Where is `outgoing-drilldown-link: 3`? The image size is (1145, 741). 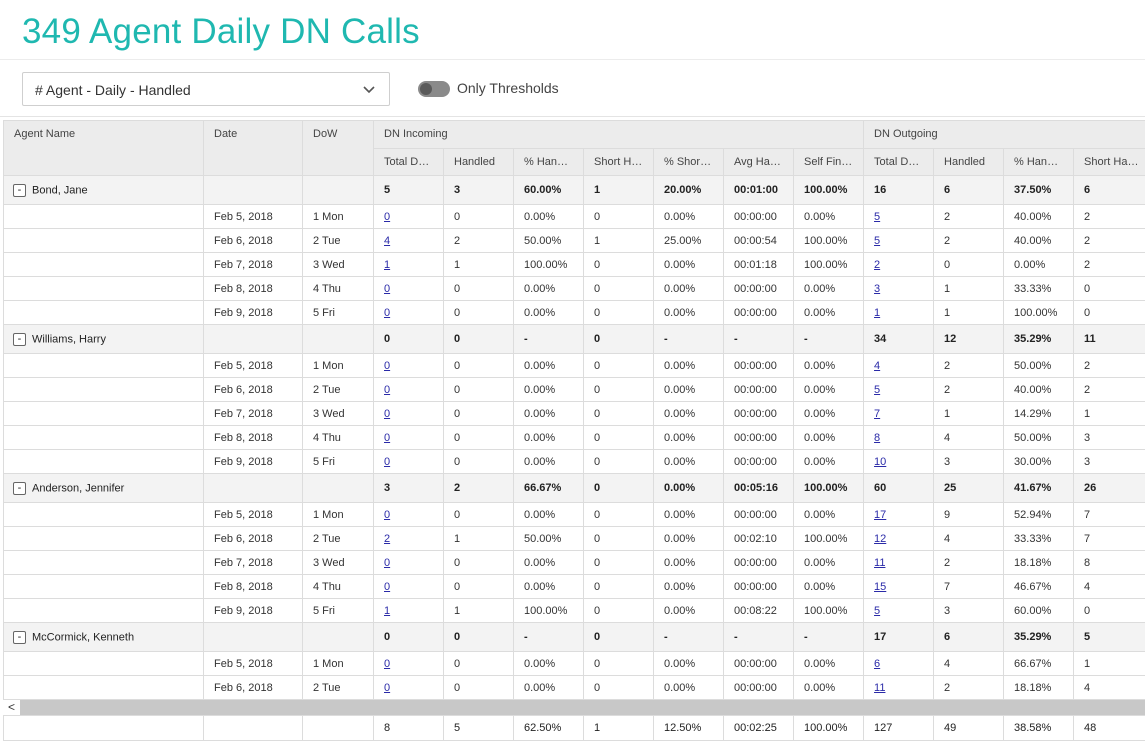 outgoing-drilldown-link: 3 is located at coordinates (877, 289).